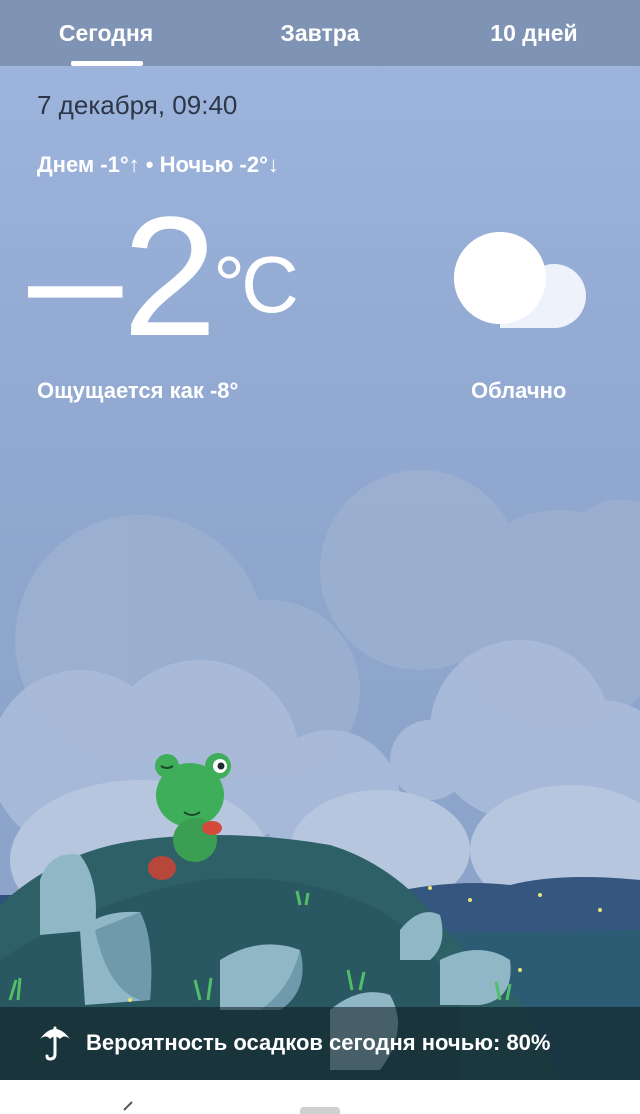  I want to click on tab-tomorrow: Завтра, so click(320, 33).